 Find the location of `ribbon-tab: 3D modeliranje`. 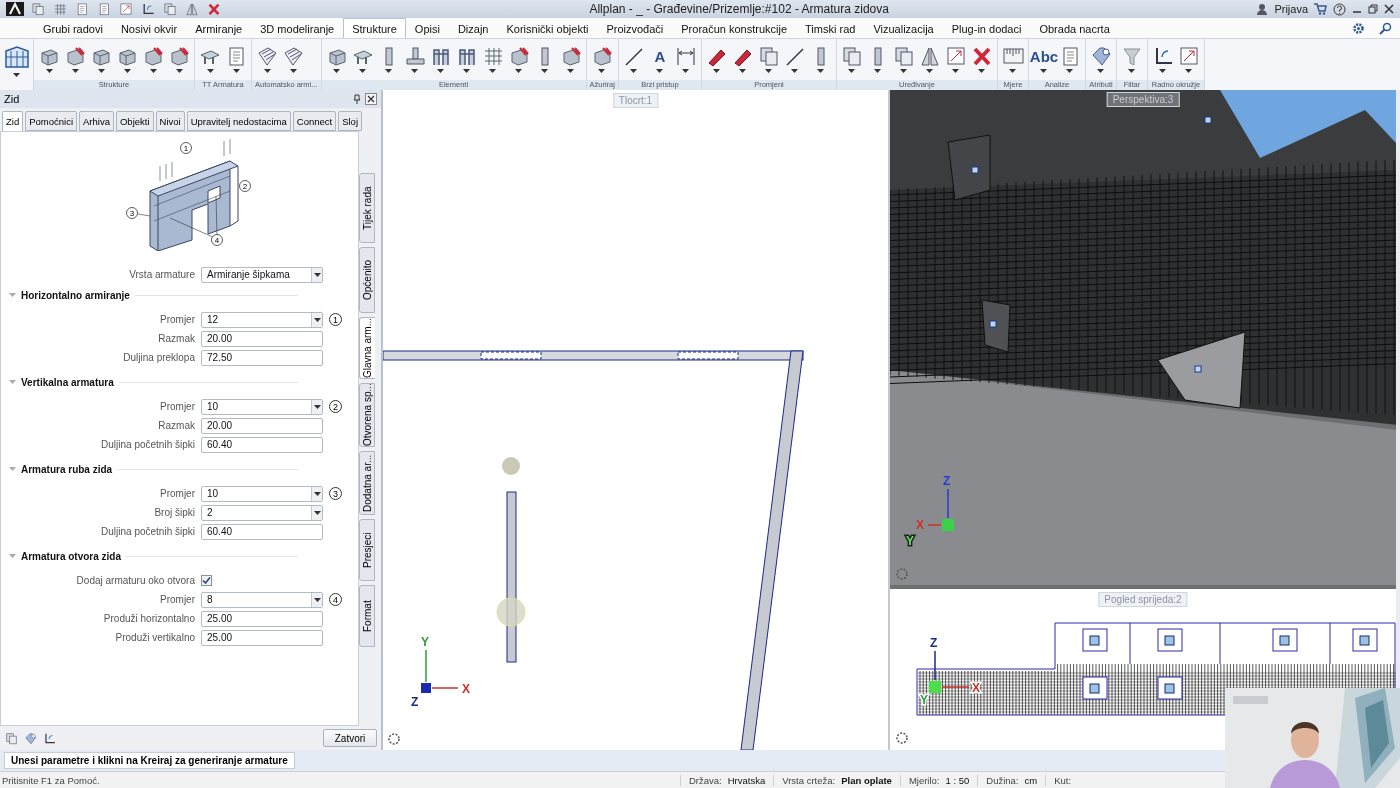

ribbon-tab: 3D modeliranje is located at coordinates (297, 28).